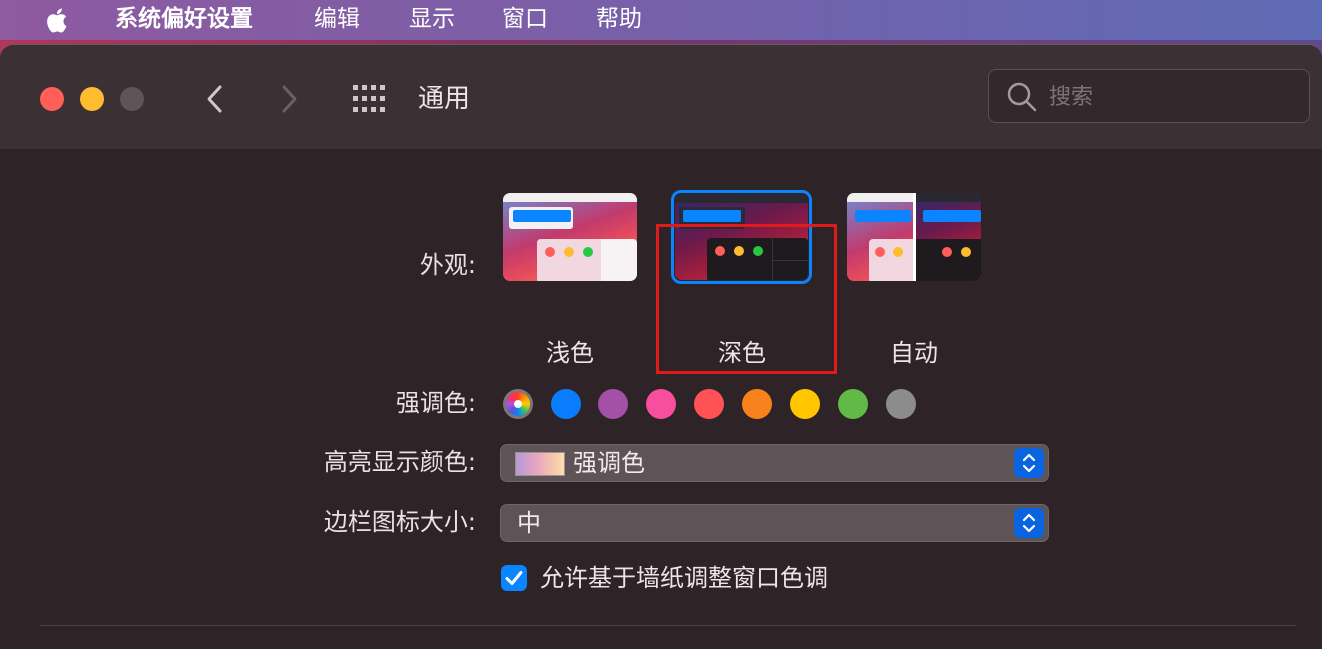  I want to click on back-button, so click(215, 99).